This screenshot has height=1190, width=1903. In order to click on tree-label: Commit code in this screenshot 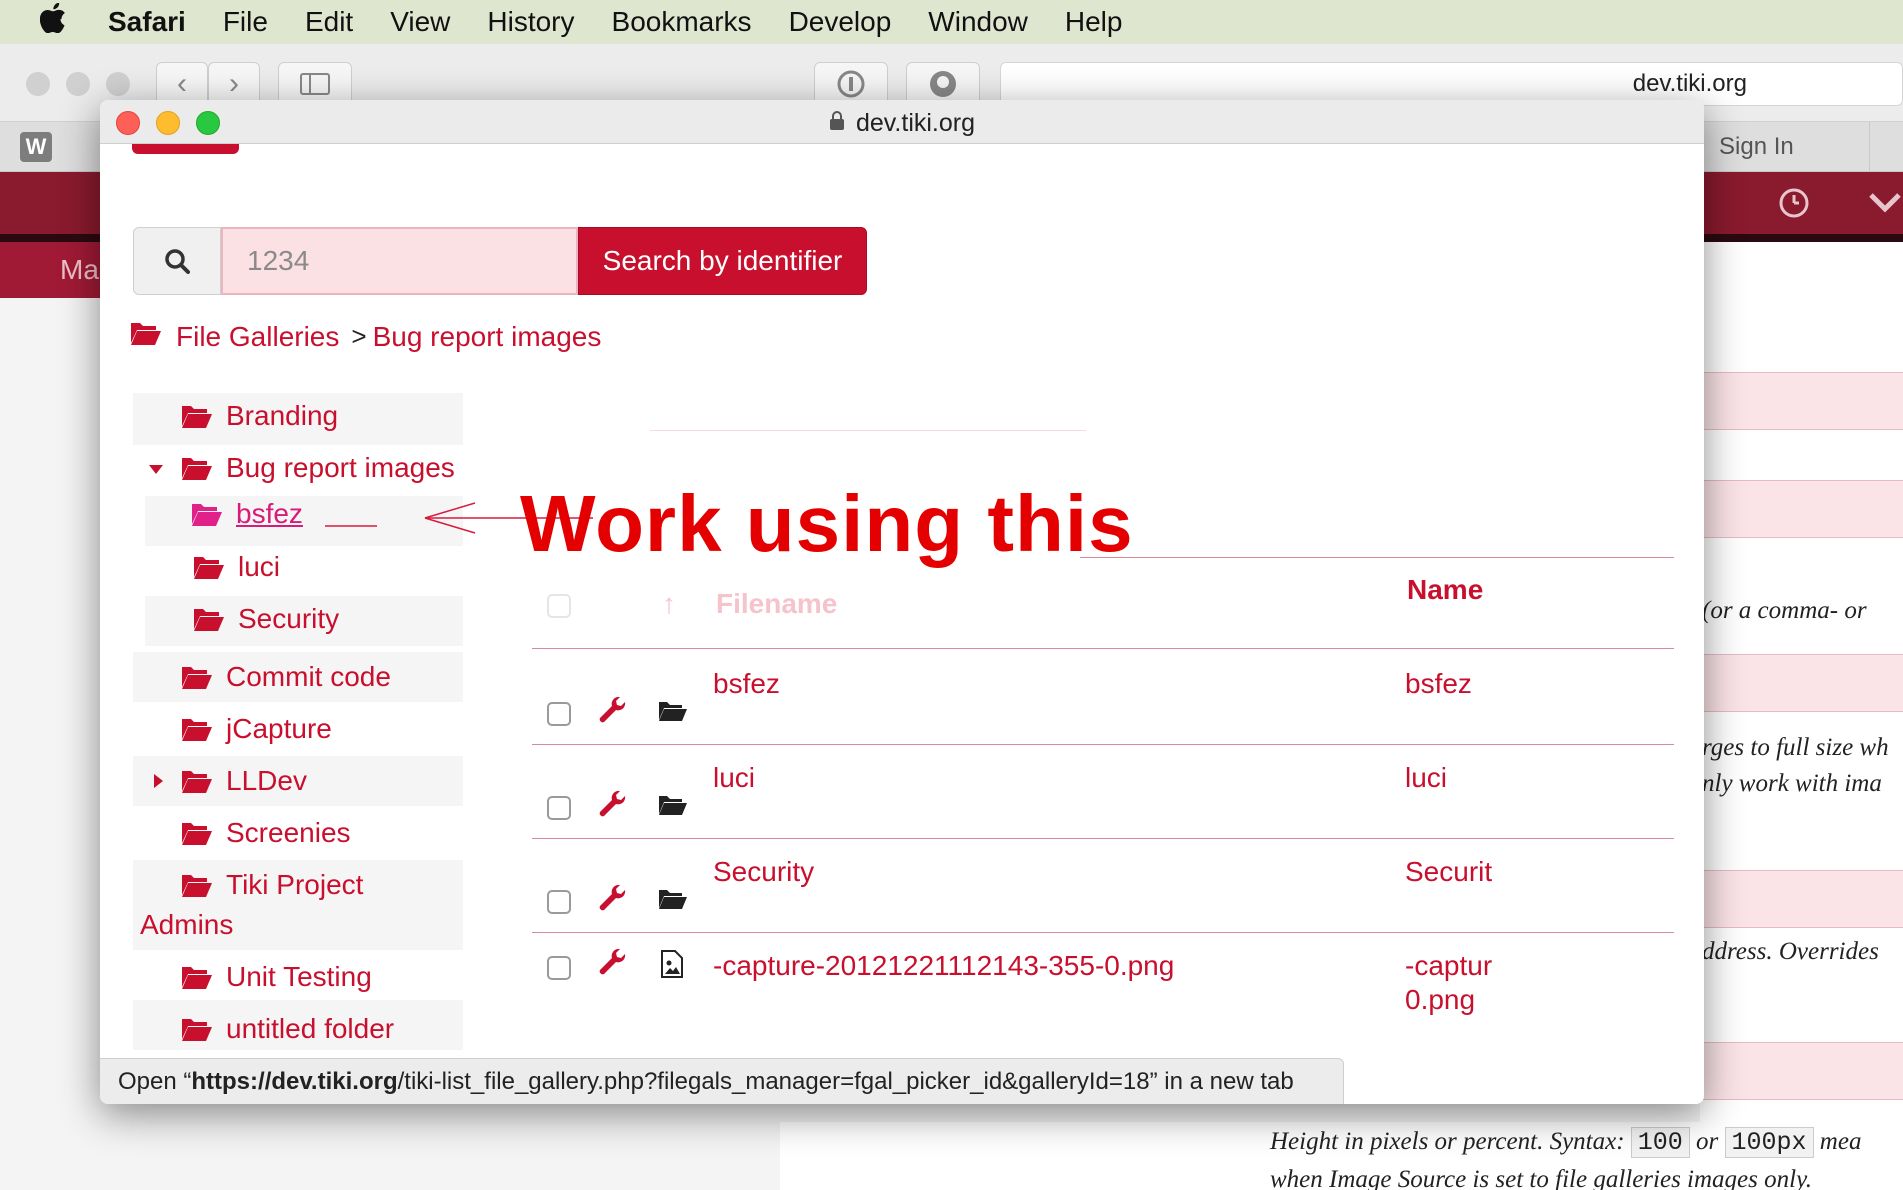, I will do `click(308, 676)`.